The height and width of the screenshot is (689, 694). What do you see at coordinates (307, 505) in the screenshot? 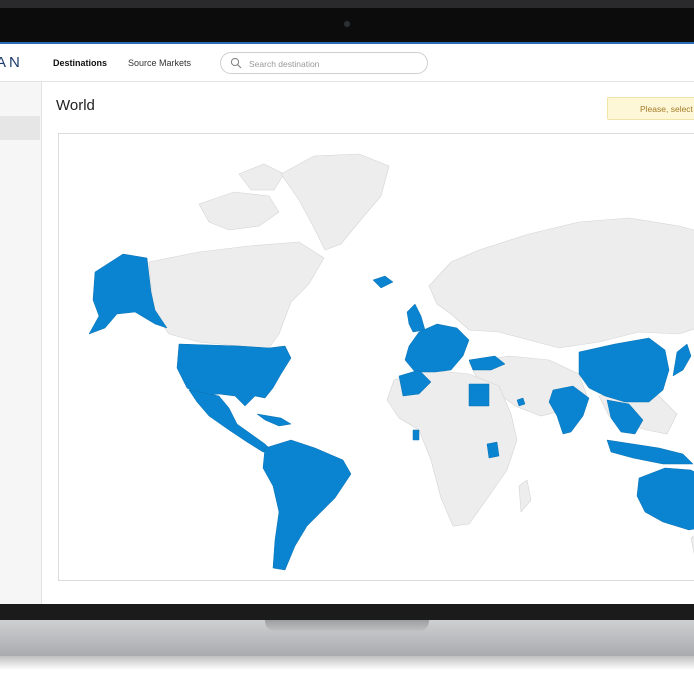
I see `region-south-america` at bounding box center [307, 505].